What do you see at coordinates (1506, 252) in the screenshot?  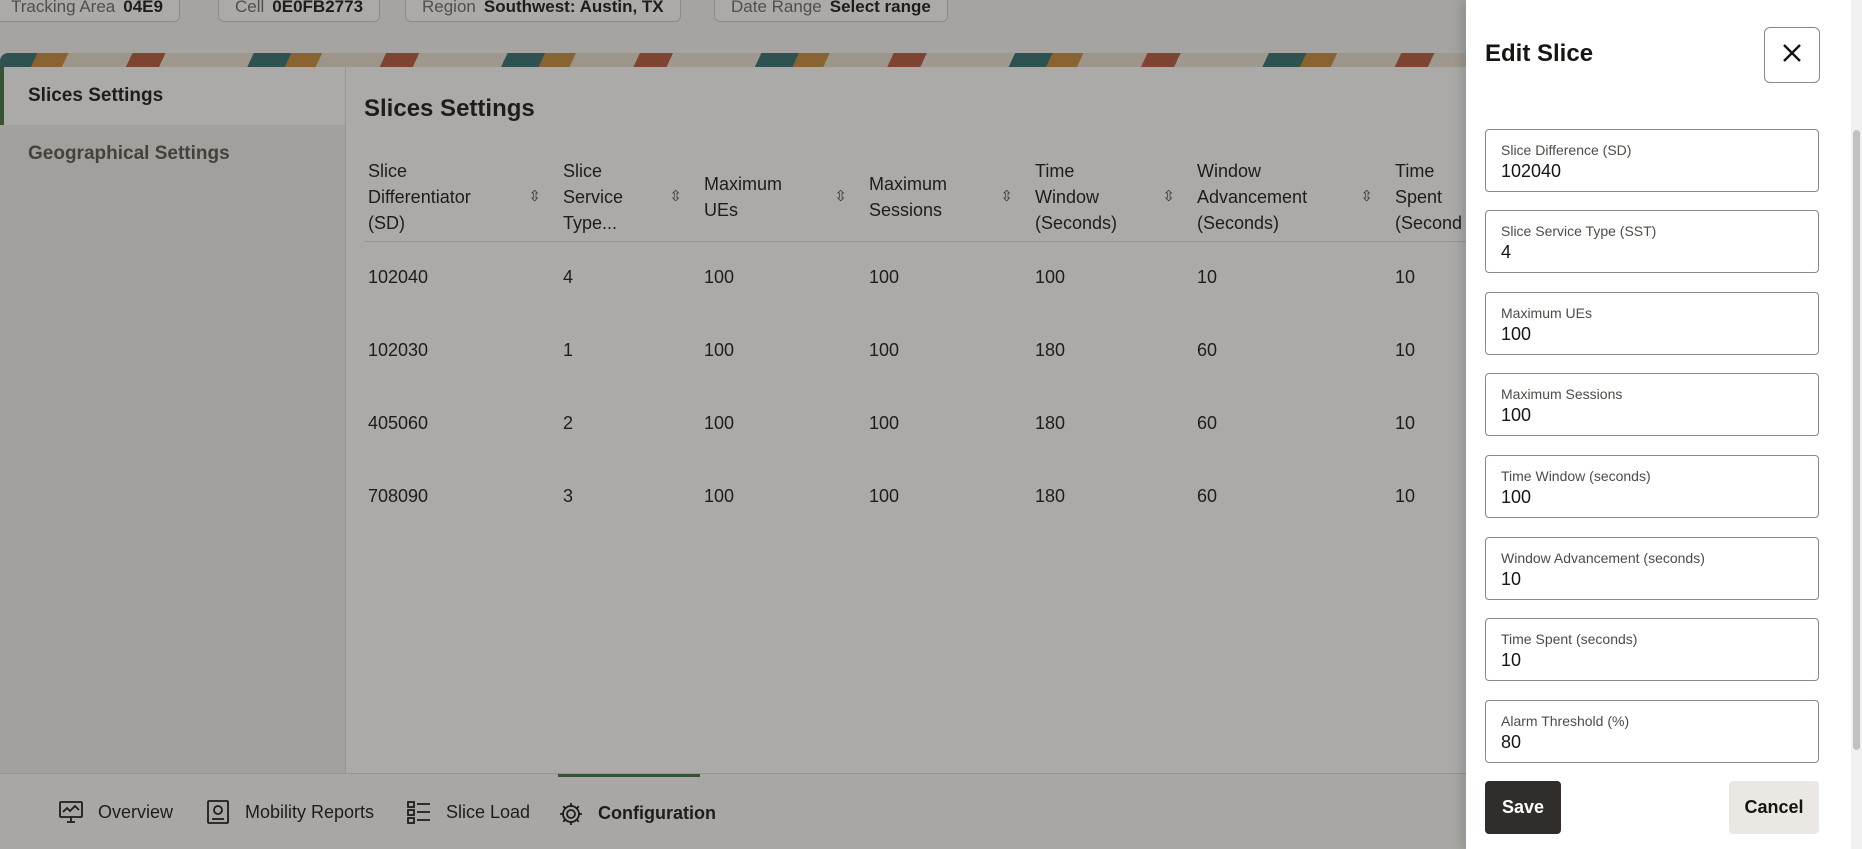 I see `field-value: 4` at bounding box center [1506, 252].